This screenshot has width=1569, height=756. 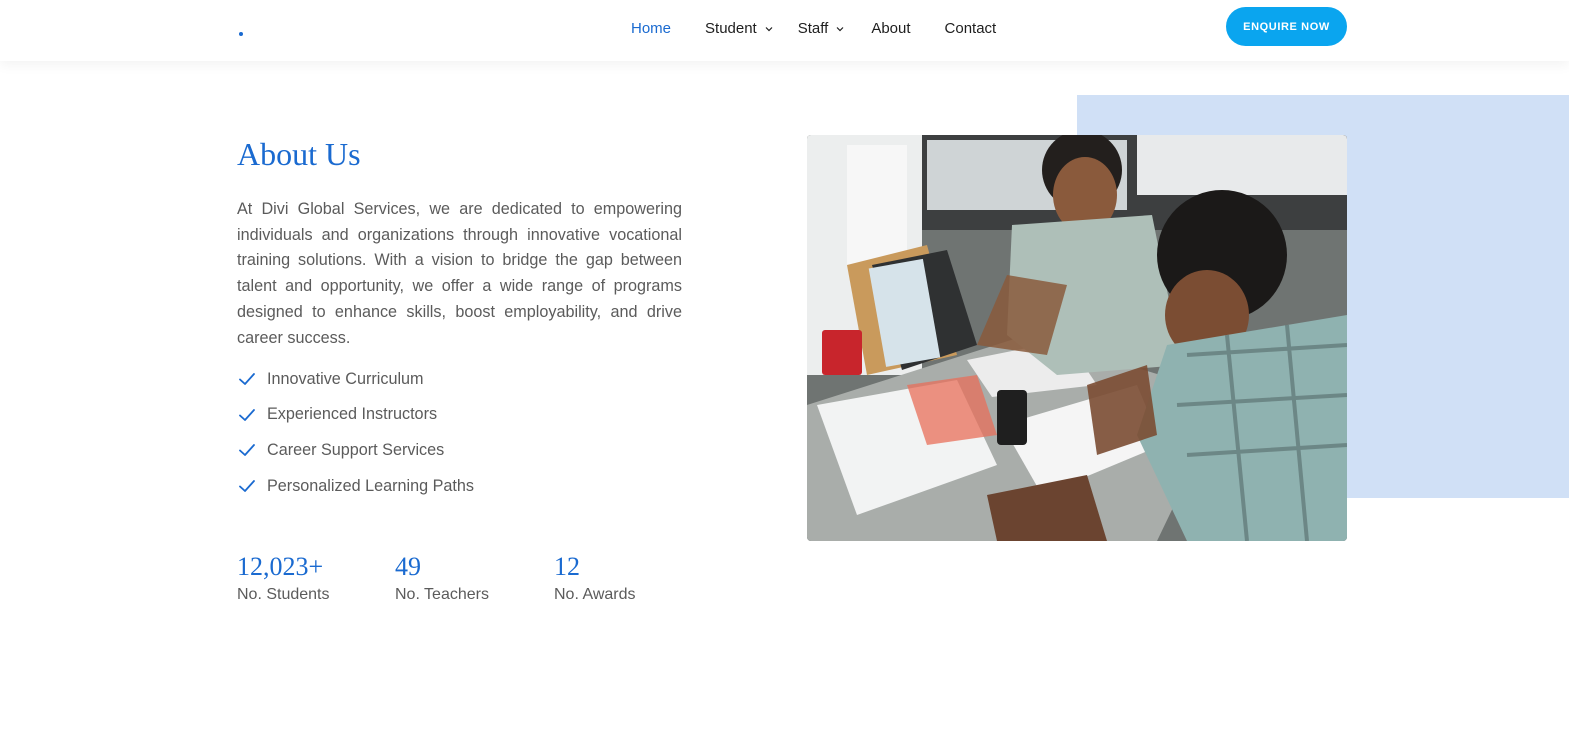 What do you see at coordinates (442, 578) in the screenshot?
I see `stat-teachers: 49 No. Teachers` at bounding box center [442, 578].